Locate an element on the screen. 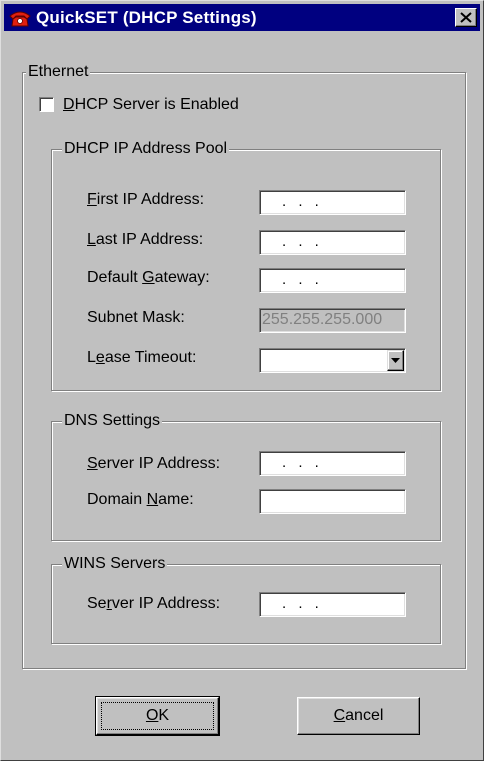 This screenshot has width=484, height=761. red-phone-icon is located at coordinates (20, 18).